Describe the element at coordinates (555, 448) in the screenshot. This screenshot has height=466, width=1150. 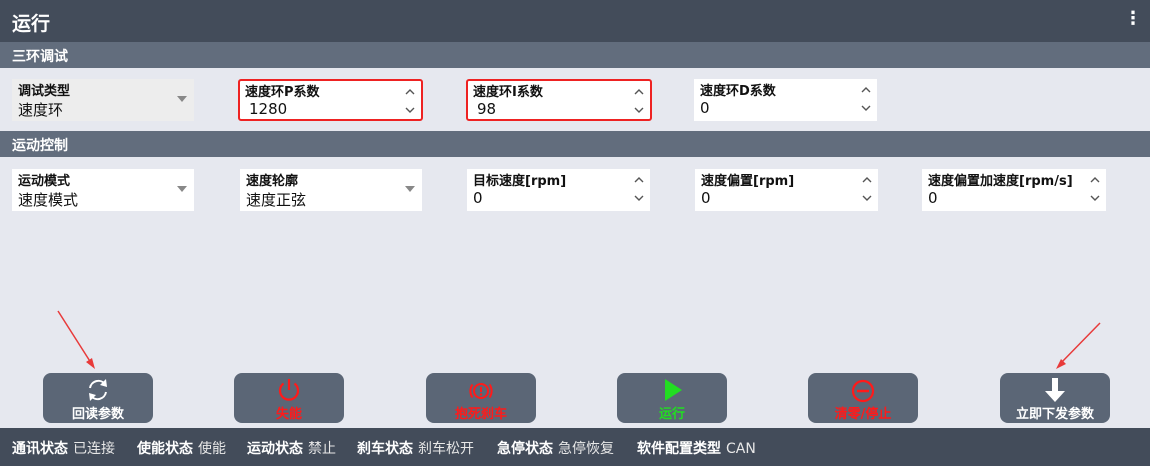
I see `status-estop: 急停状态 急停恢复` at that location.